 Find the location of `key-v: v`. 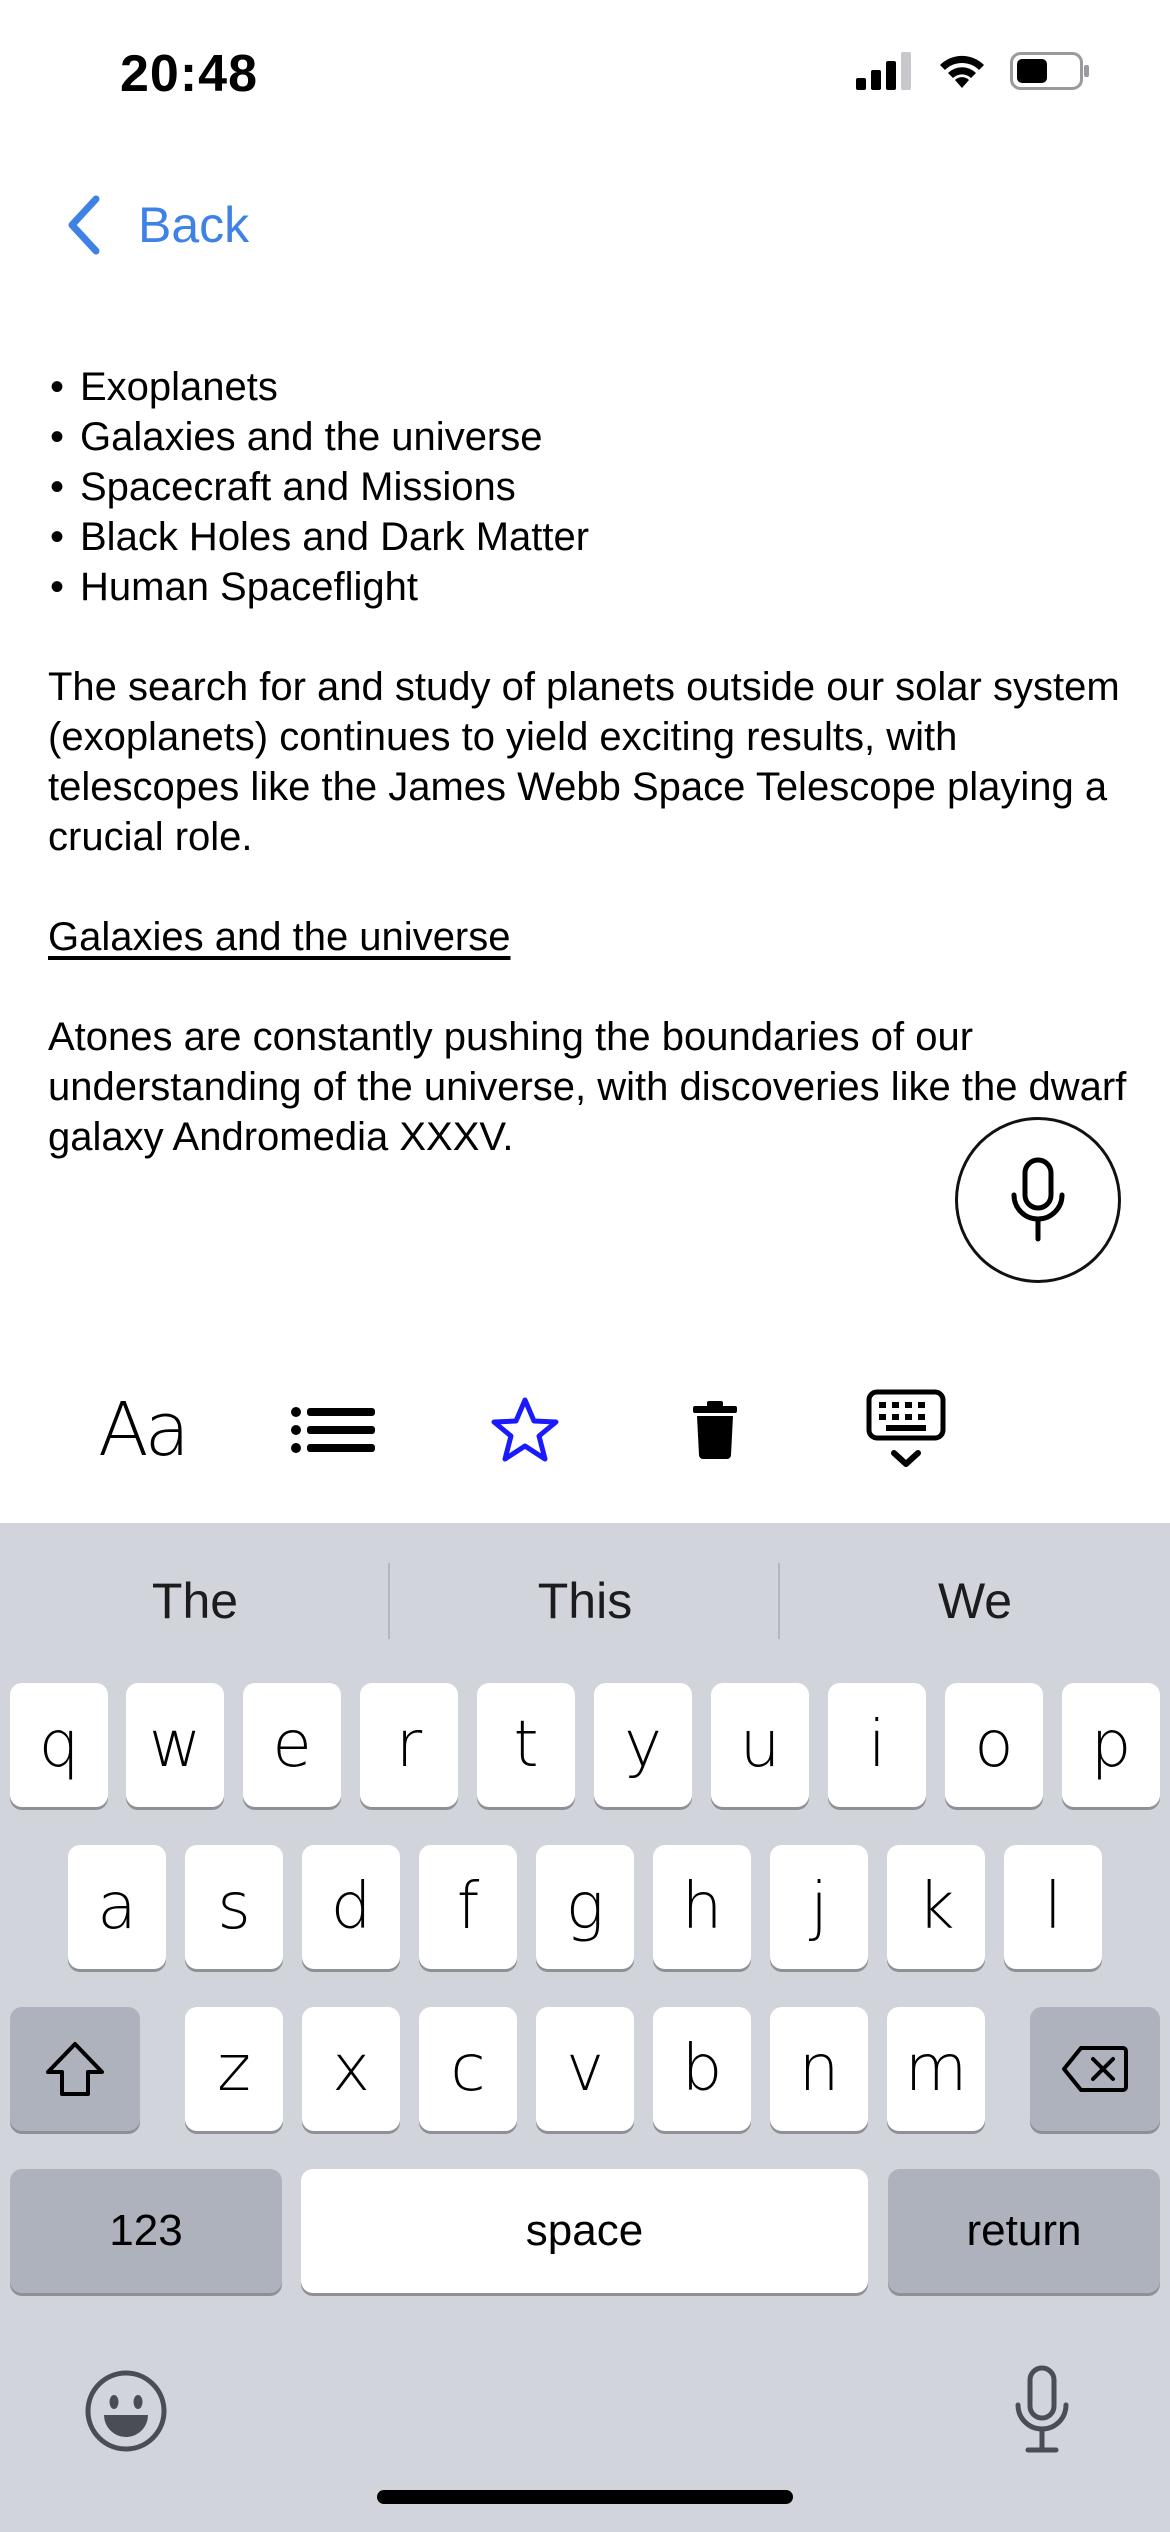

key-v: v is located at coordinates (585, 2069).